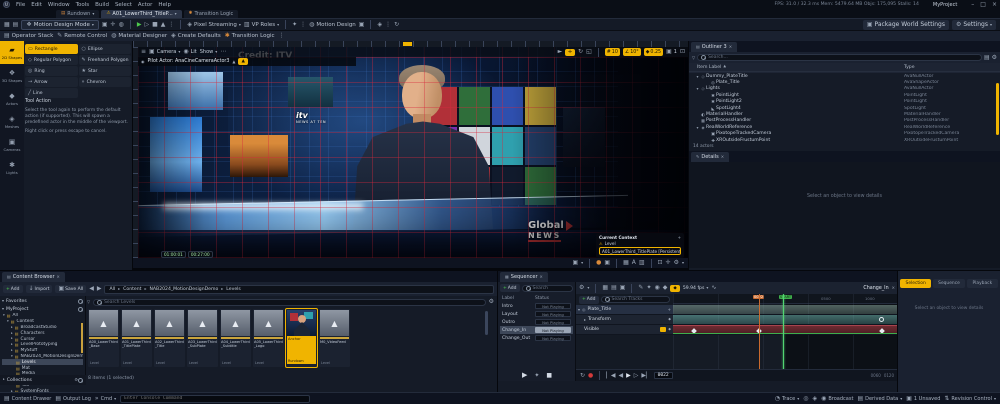 The height and width of the screenshot is (404, 1000). I want to click on camera-icon: ▣, so click(362, 24).